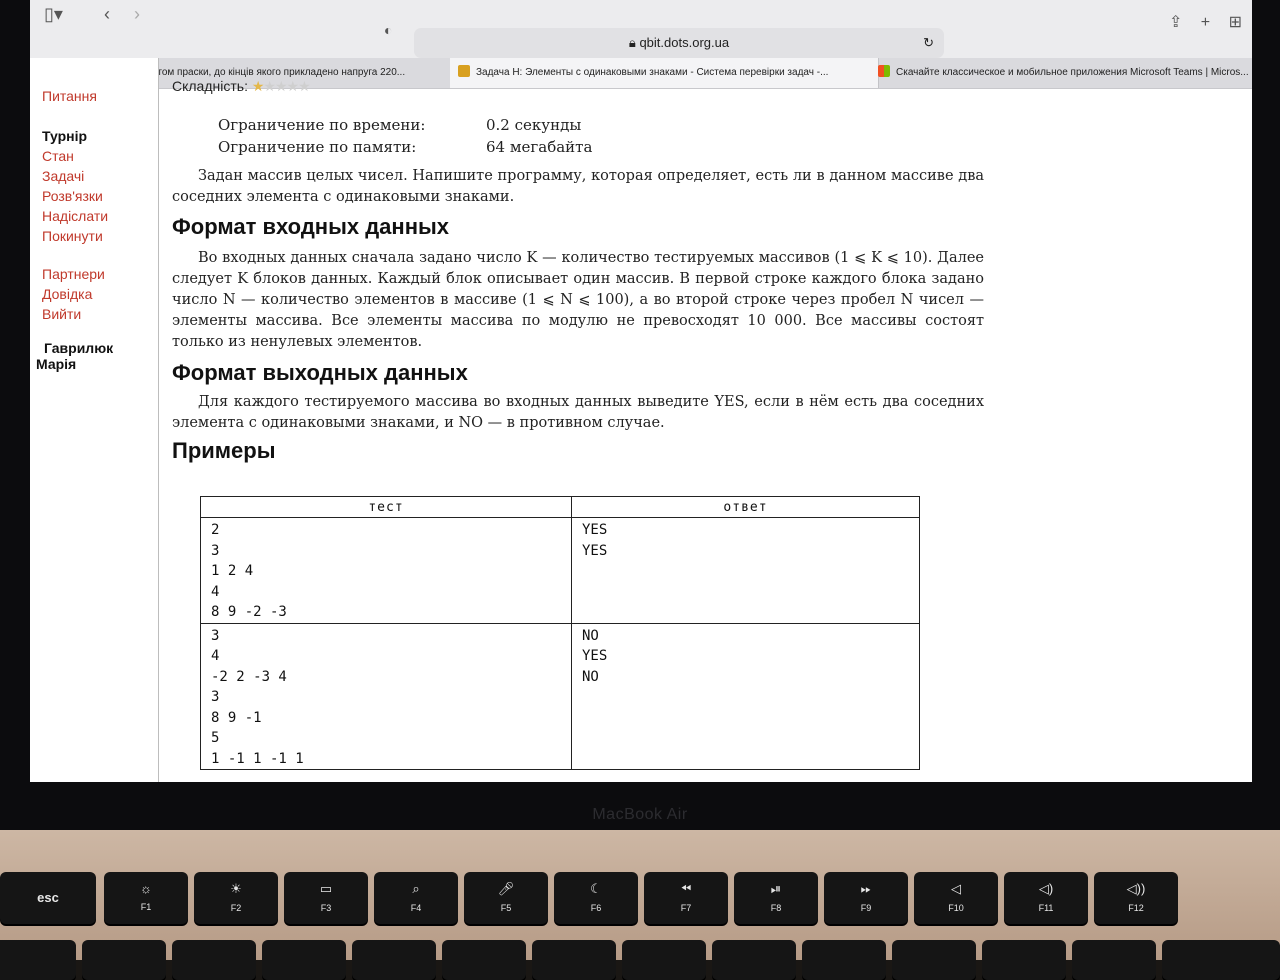 This screenshot has width=1280, height=980. Describe the element at coordinates (506, 888) in the screenshot. I see `key-symbol-icon: 🎤︎` at that location.